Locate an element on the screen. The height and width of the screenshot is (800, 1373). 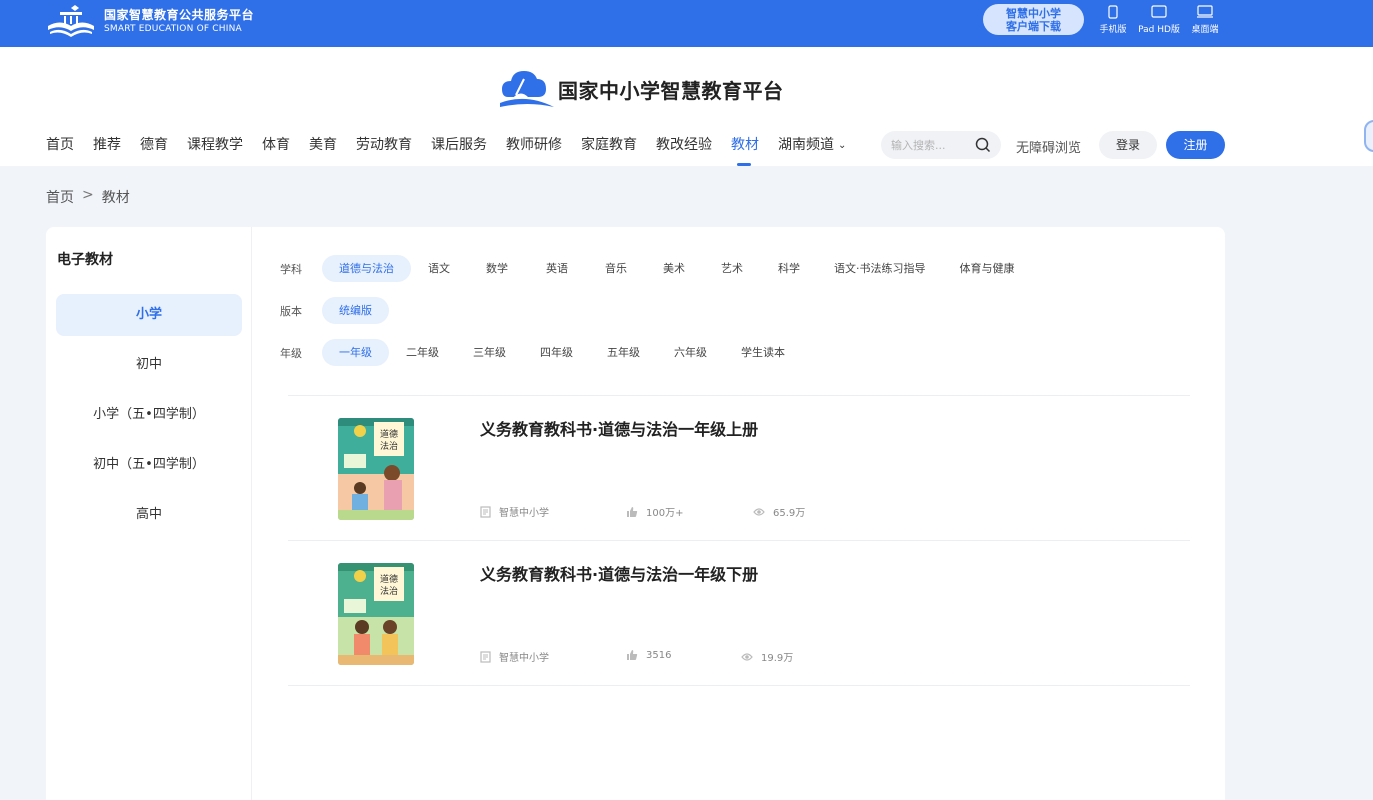
cloud-book-logo-icon is located at coordinates (527, 89).